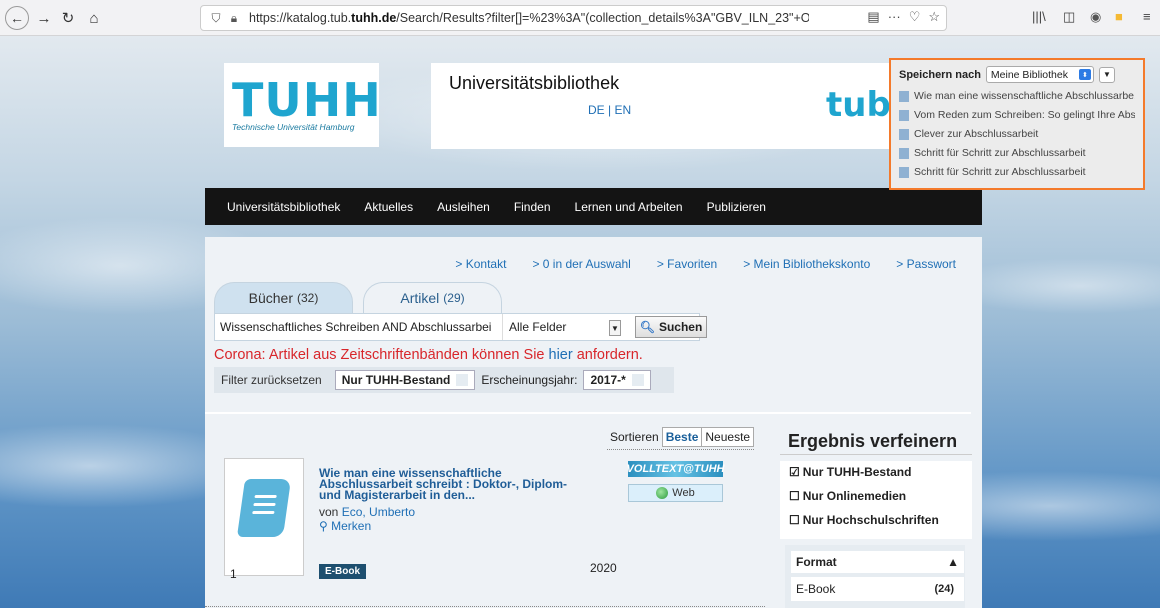  Describe the element at coordinates (44, 18) in the screenshot. I see `forward-icon: →` at that location.